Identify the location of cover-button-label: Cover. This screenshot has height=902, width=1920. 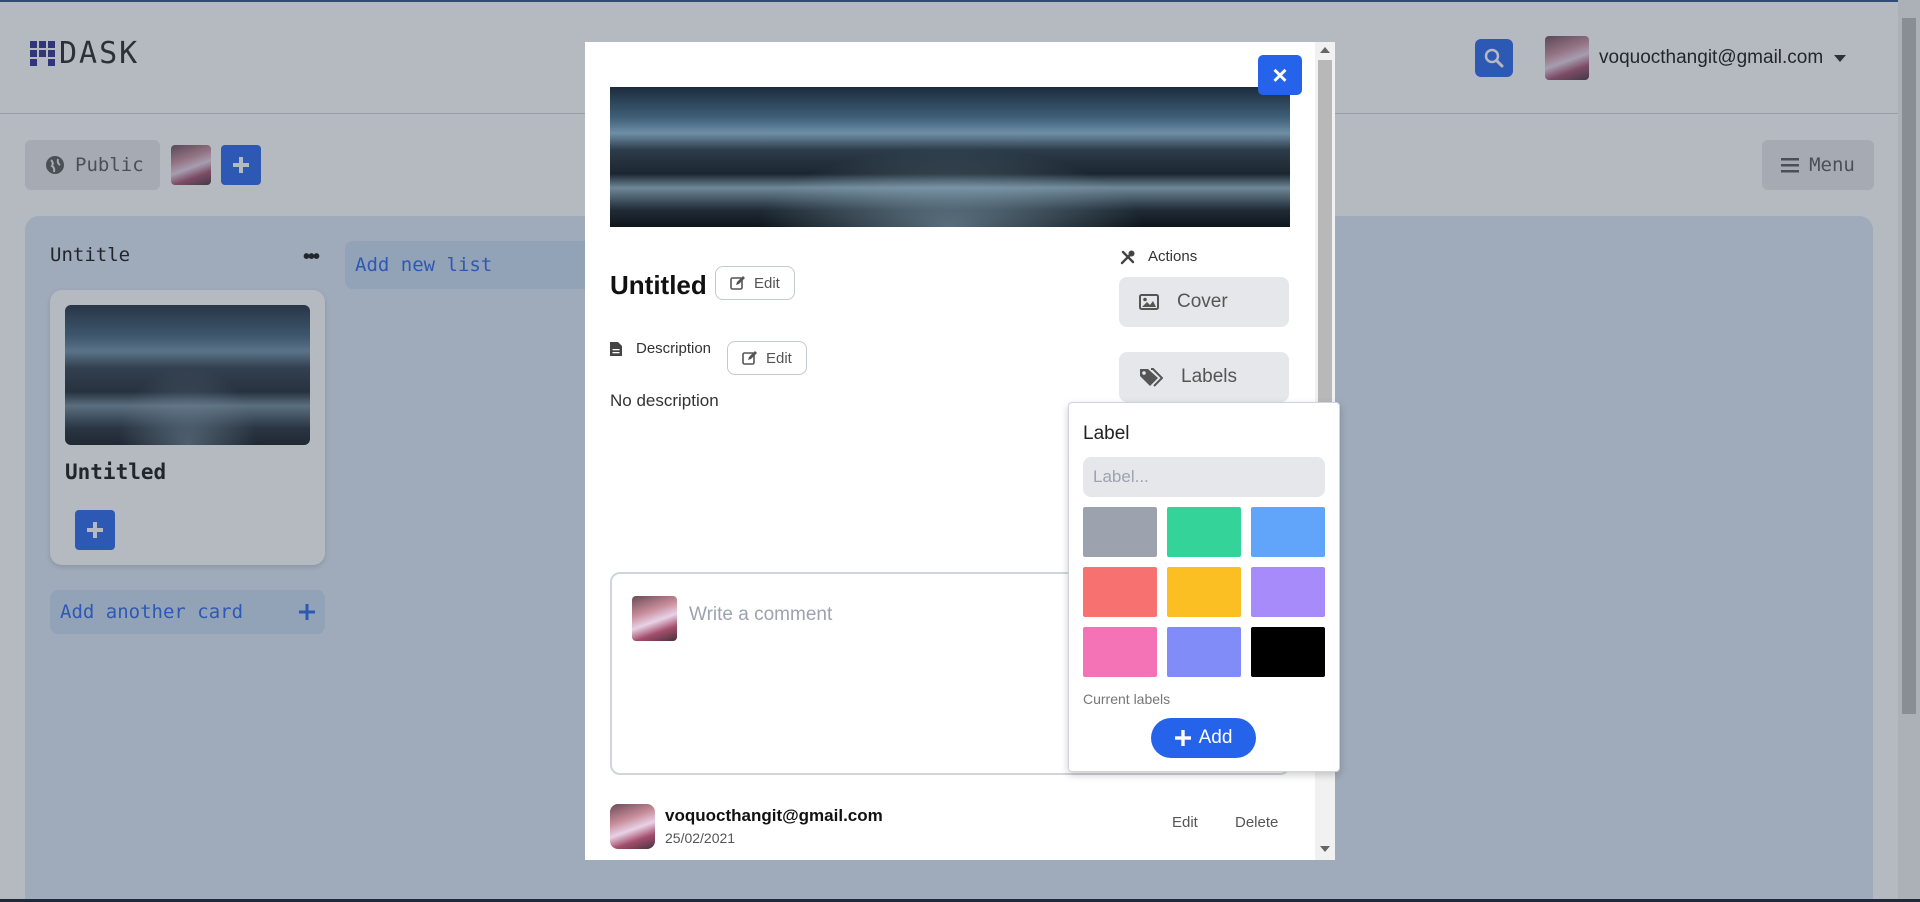
(1202, 301).